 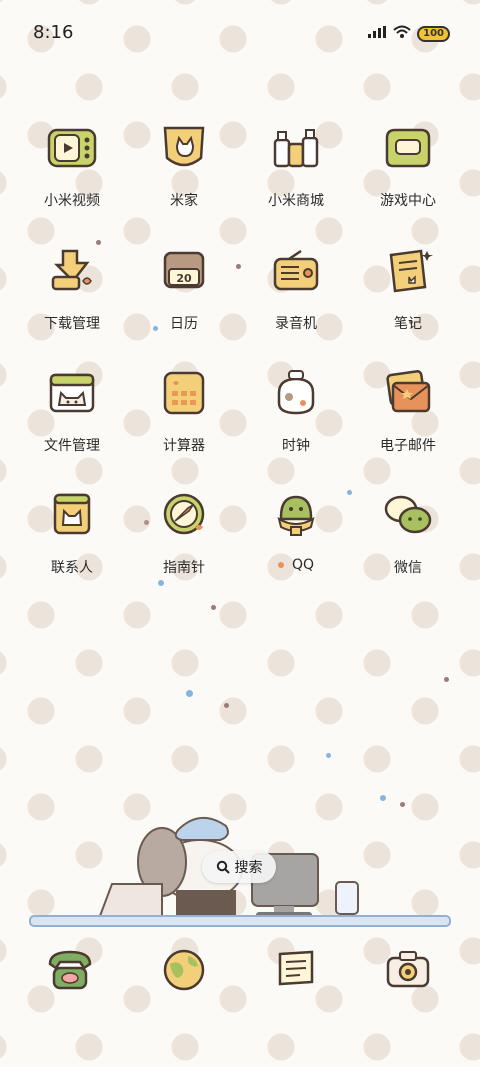 I want to click on app-calculator: 计算器, so click(x=184, y=420).